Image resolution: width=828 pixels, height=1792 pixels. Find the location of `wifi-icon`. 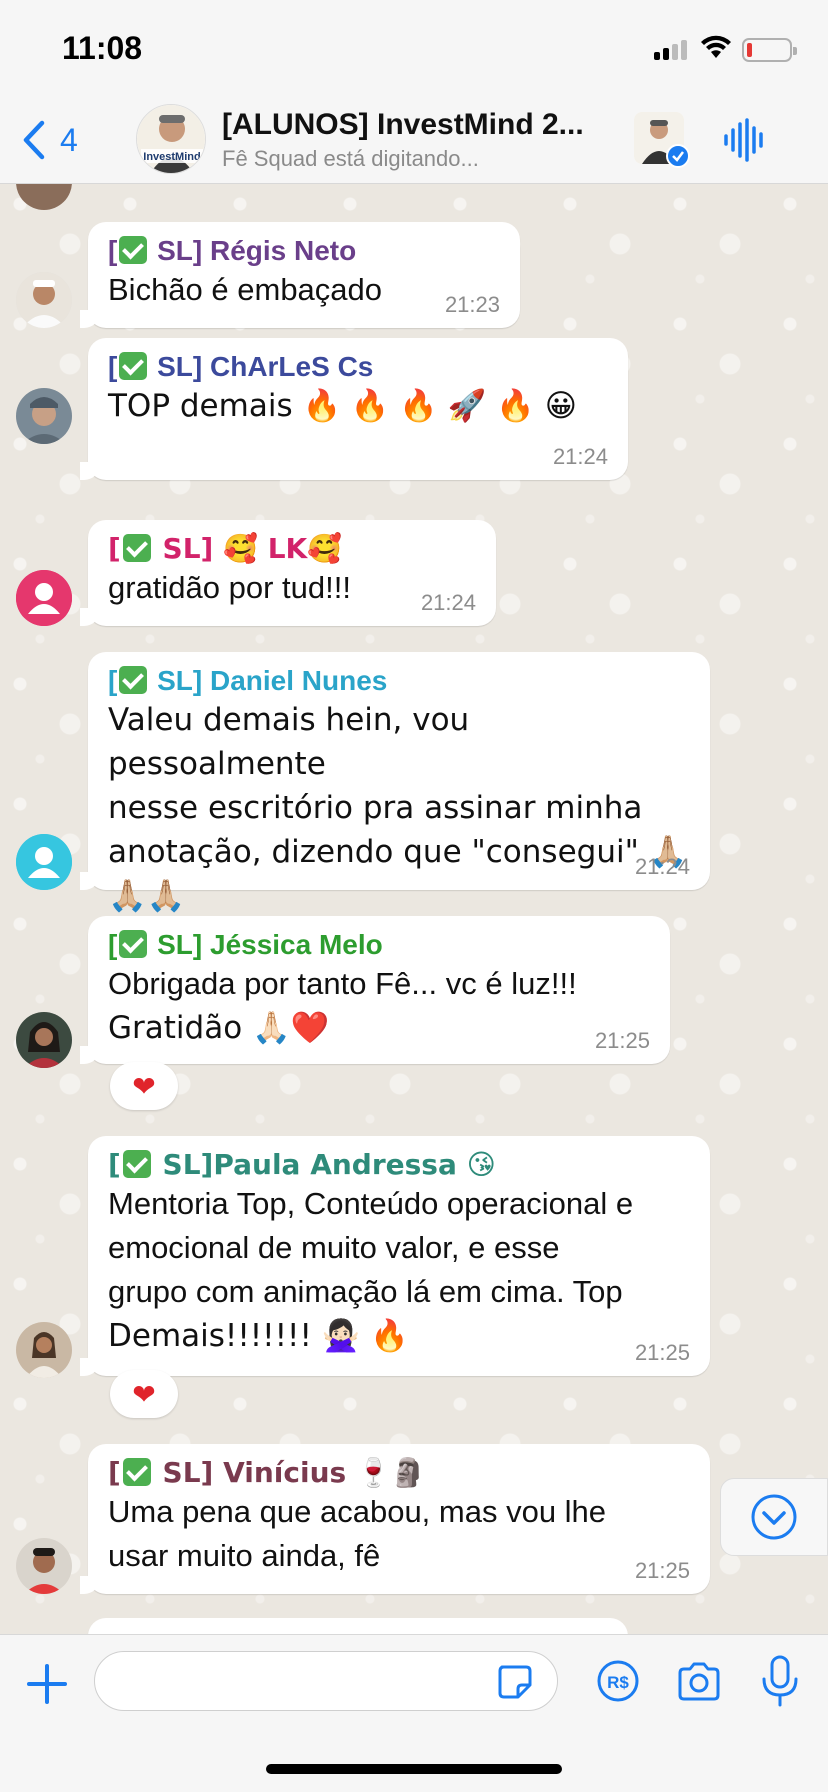

wifi-icon is located at coordinates (716, 46).